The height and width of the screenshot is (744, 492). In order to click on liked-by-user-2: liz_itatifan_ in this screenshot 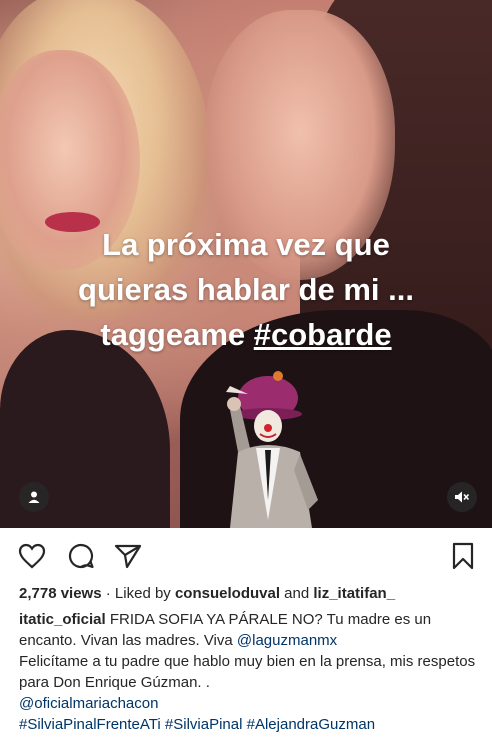, I will do `click(354, 593)`.